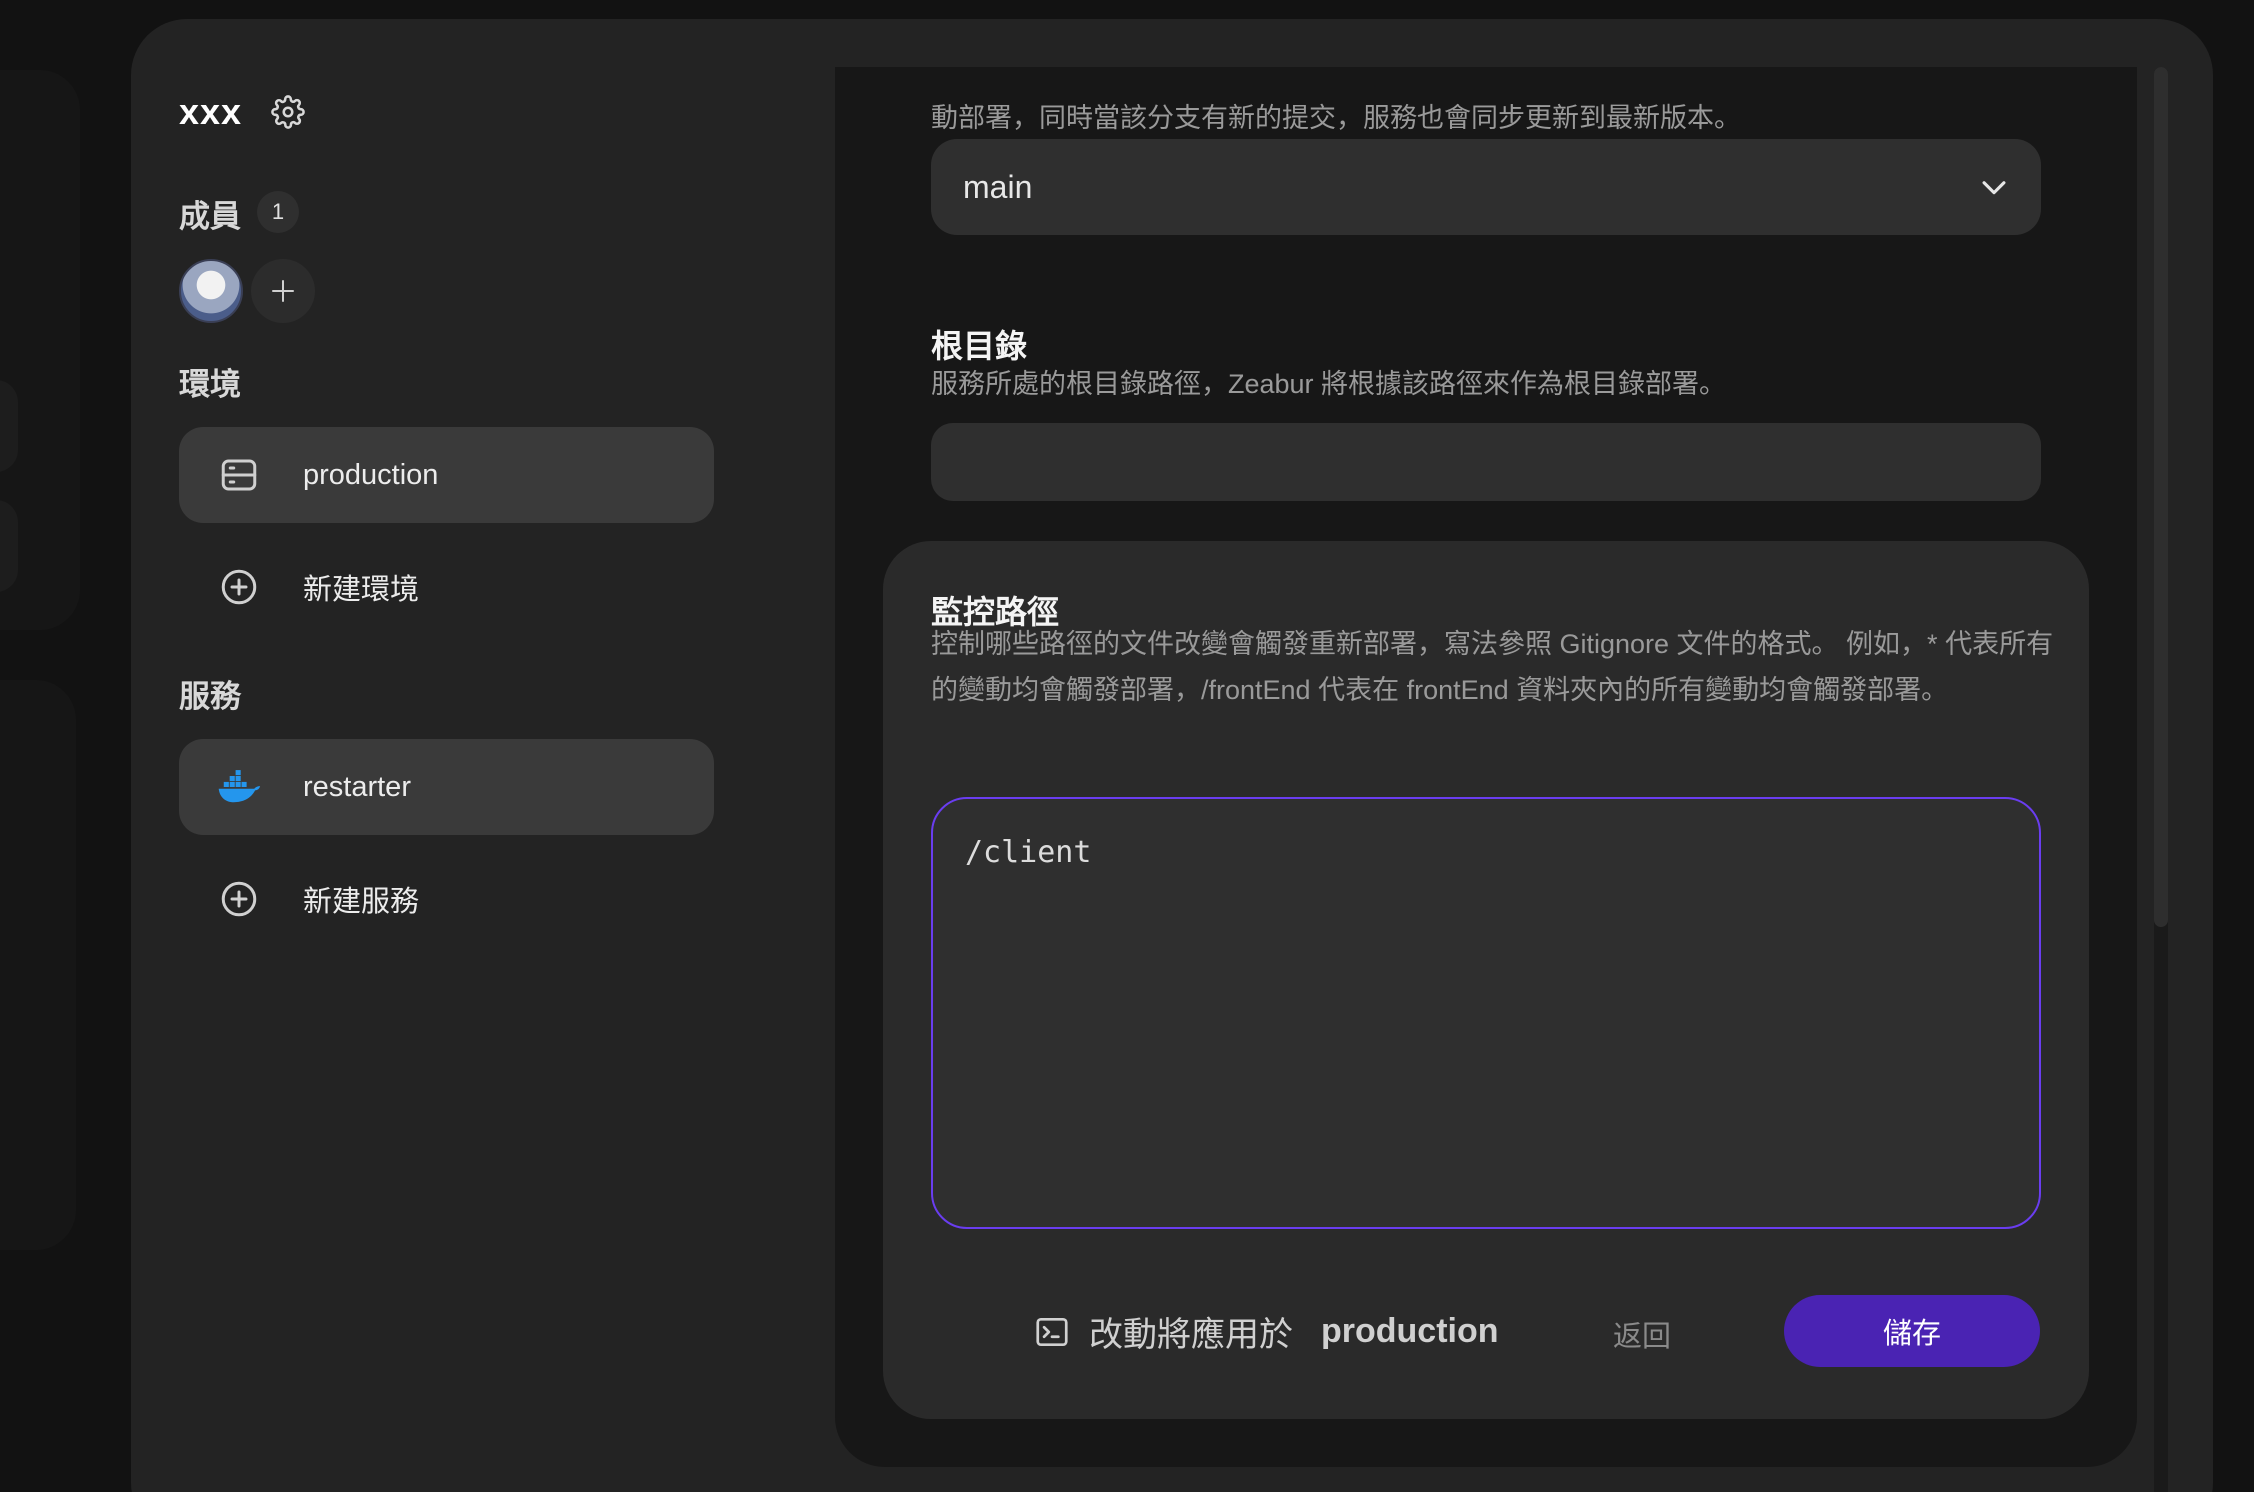 The width and height of the screenshot is (2254, 1492). I want to click on new-environment-button: 新建環境, so click(446, 587).